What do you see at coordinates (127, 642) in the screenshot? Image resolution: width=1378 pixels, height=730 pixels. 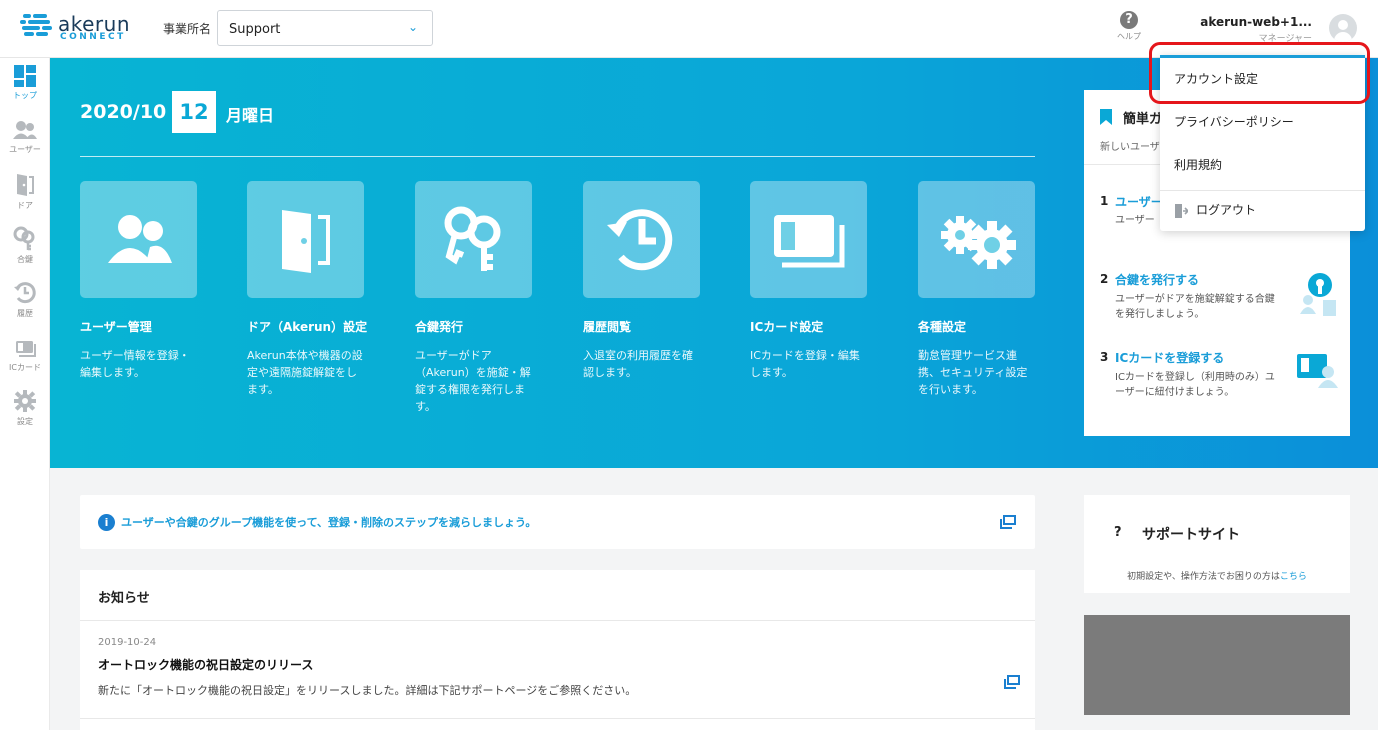 I see `news-item-date: 2019-10-24` at bounding box center [127, 642].